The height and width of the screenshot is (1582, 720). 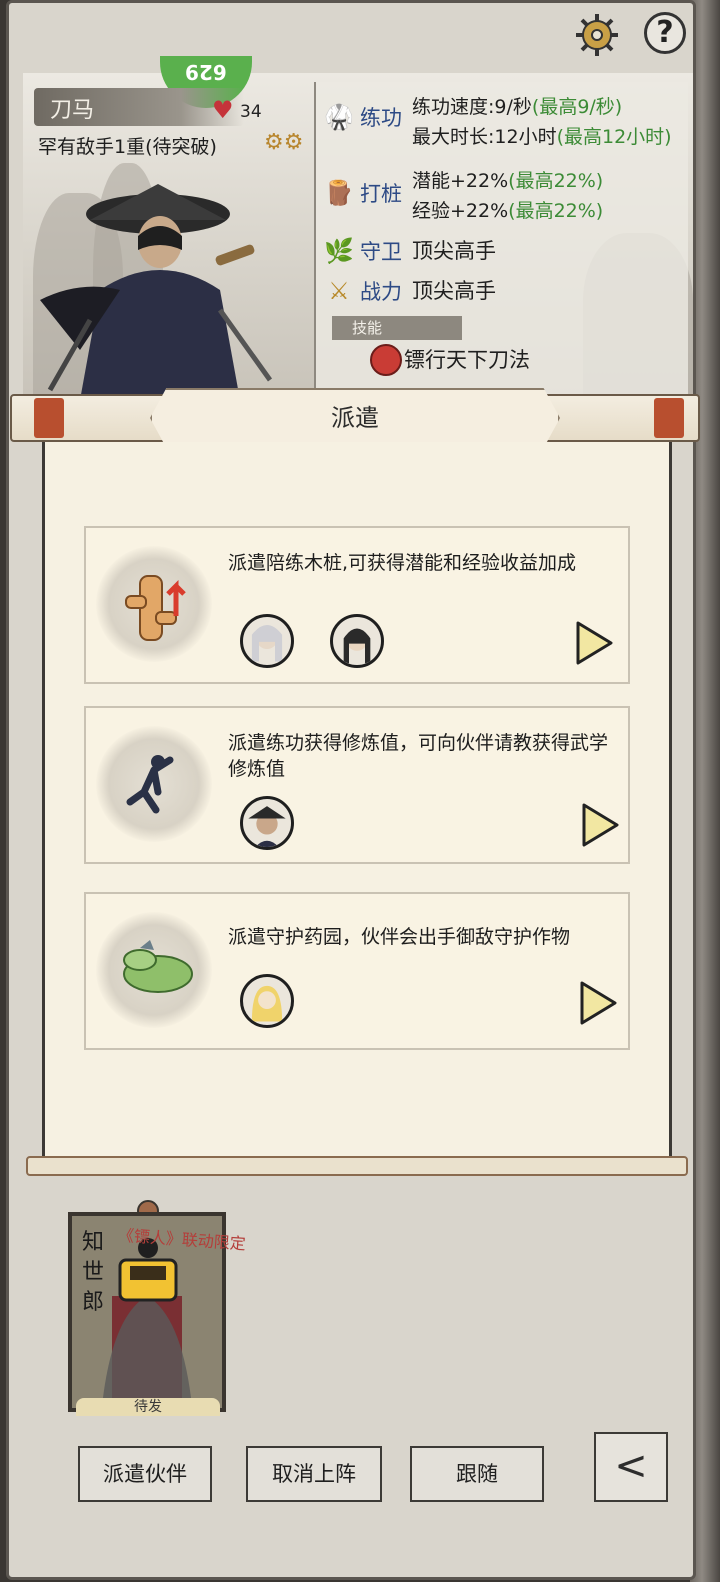 I want to click on train-duration: 最大时长:12小时, so click(x=484, y=137).